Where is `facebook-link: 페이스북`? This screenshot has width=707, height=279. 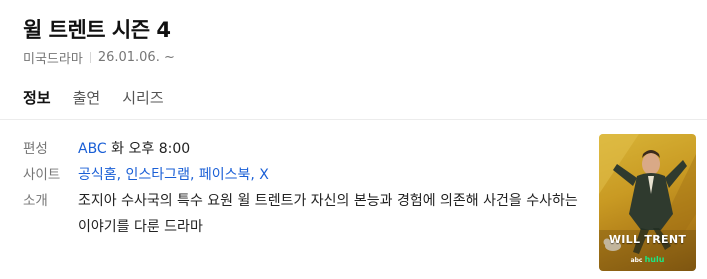 facebook-link: 페이스북 is located at coordinates (225, 175).